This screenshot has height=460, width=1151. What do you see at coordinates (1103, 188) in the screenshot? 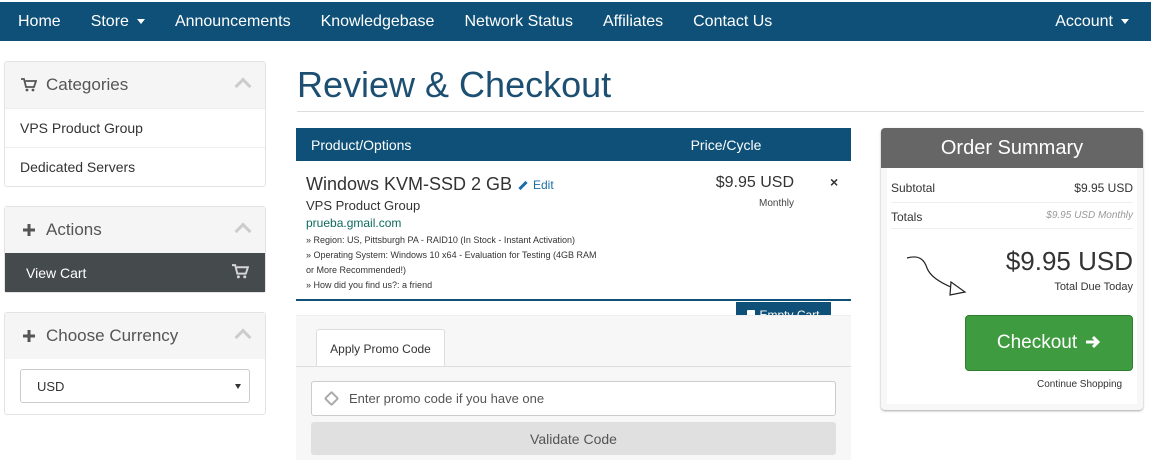
I see `subtotal-value: $9.95 USD` at bounding box center [1103, 188].